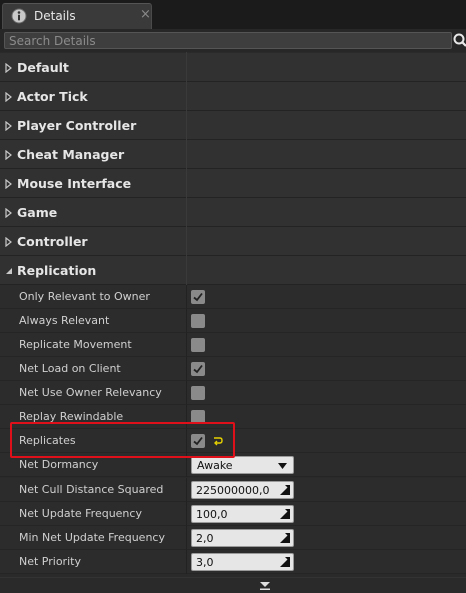 This screenshot has width=466, height=593. What do you see at coordinates (19, 16) in the screenshot?
I see `details-icon` at bounding box center [19, 16].